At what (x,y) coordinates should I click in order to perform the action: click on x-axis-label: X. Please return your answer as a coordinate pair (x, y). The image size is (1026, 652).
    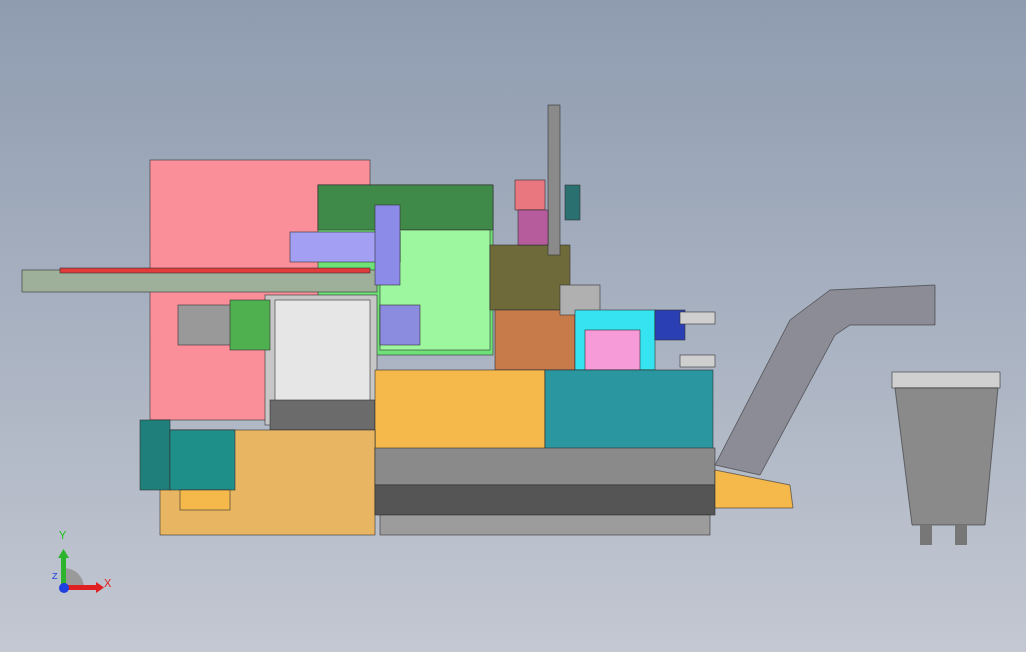
    Looking at the image, I should click on (108, 583).